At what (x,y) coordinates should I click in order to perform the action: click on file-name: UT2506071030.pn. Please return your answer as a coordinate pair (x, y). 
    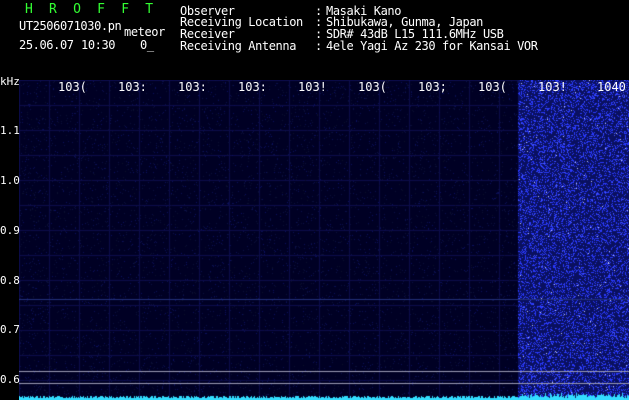
    Looking at the image, I should click on (70, 26).